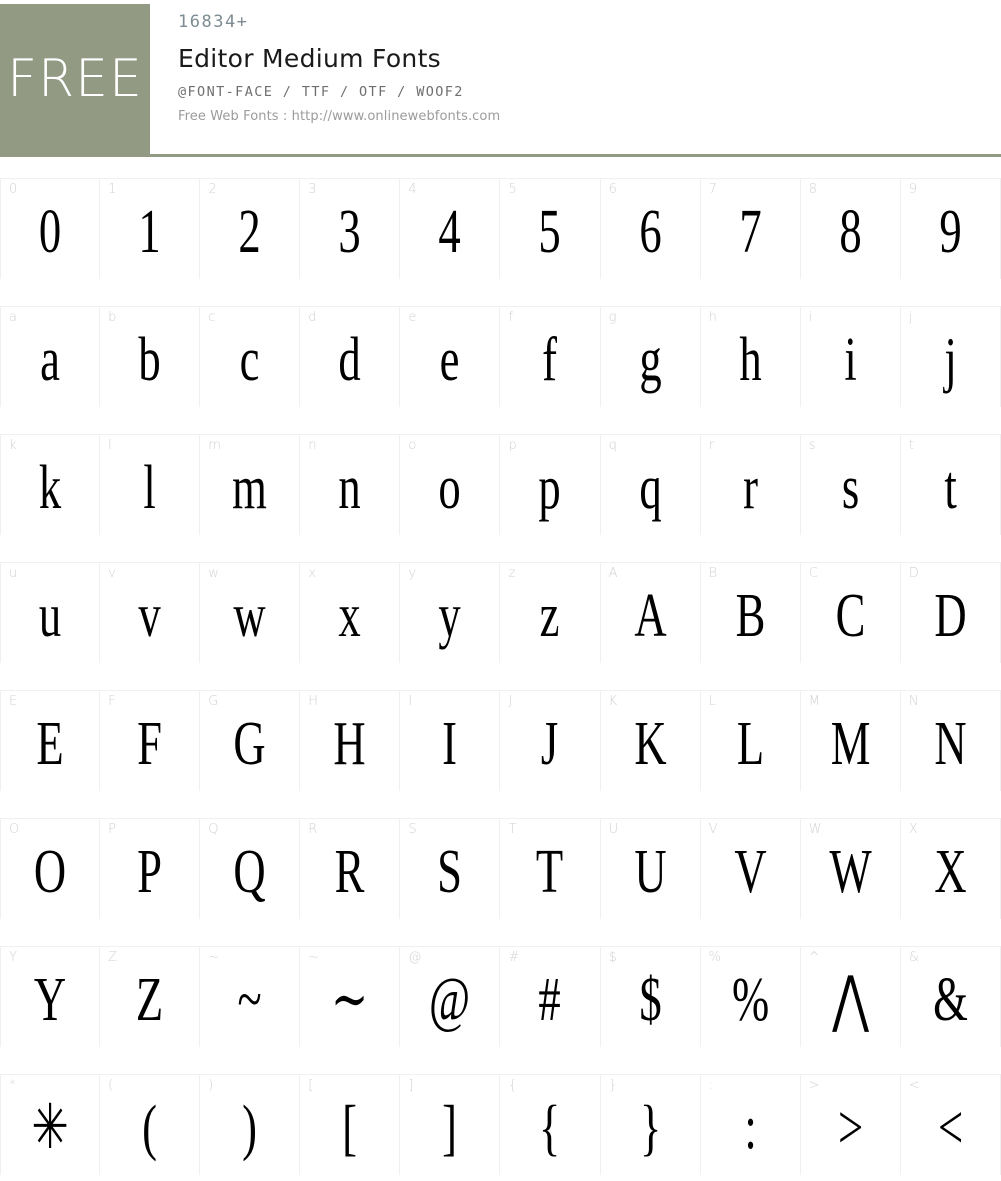 This screenshot has height=1181, width=1001. I want to click on glyph-cell: 55, so click(550, 229).